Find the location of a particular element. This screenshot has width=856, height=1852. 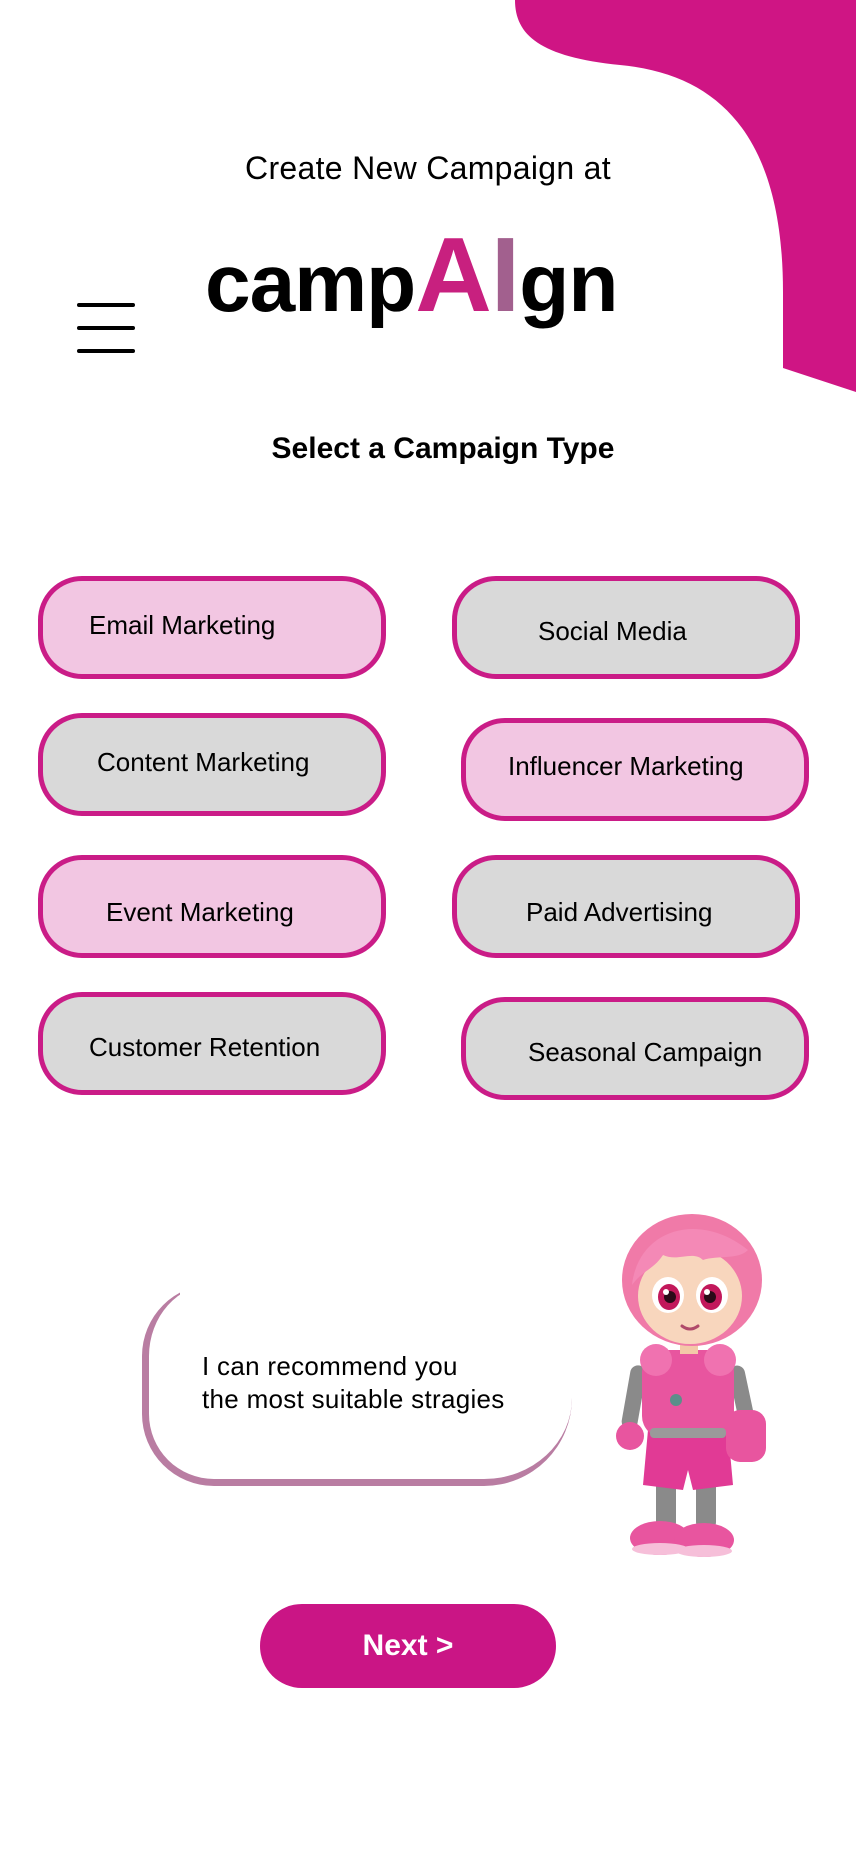

logo-ai-a: A is located at coordinates (453, 275).